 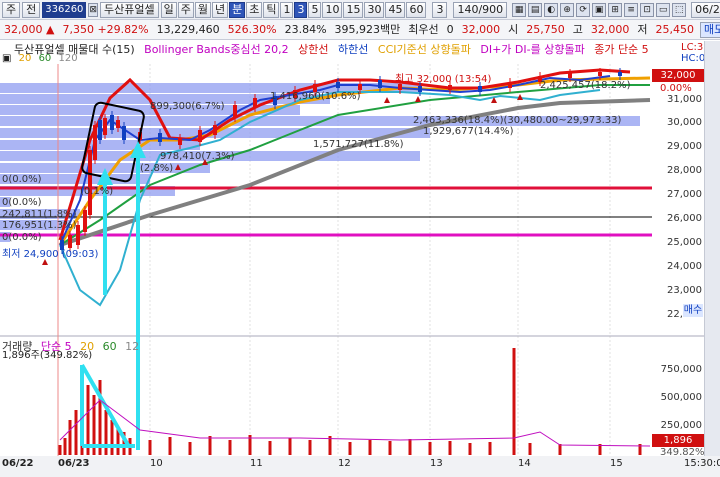 I want to click on price-tick-label: 27,000, so click(x=684, y=194).